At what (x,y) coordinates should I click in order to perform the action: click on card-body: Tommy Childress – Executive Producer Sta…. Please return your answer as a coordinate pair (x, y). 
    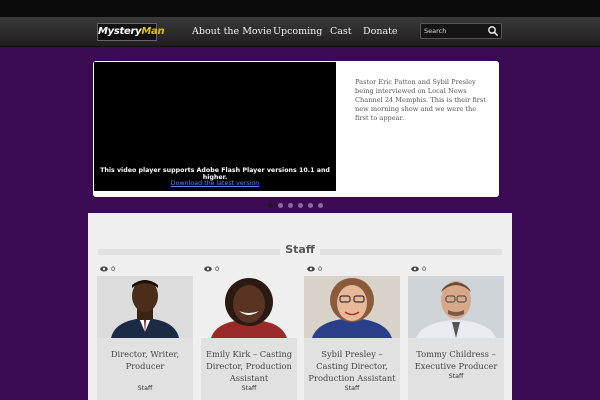
    Looking at the image, I should click on (456, 369).